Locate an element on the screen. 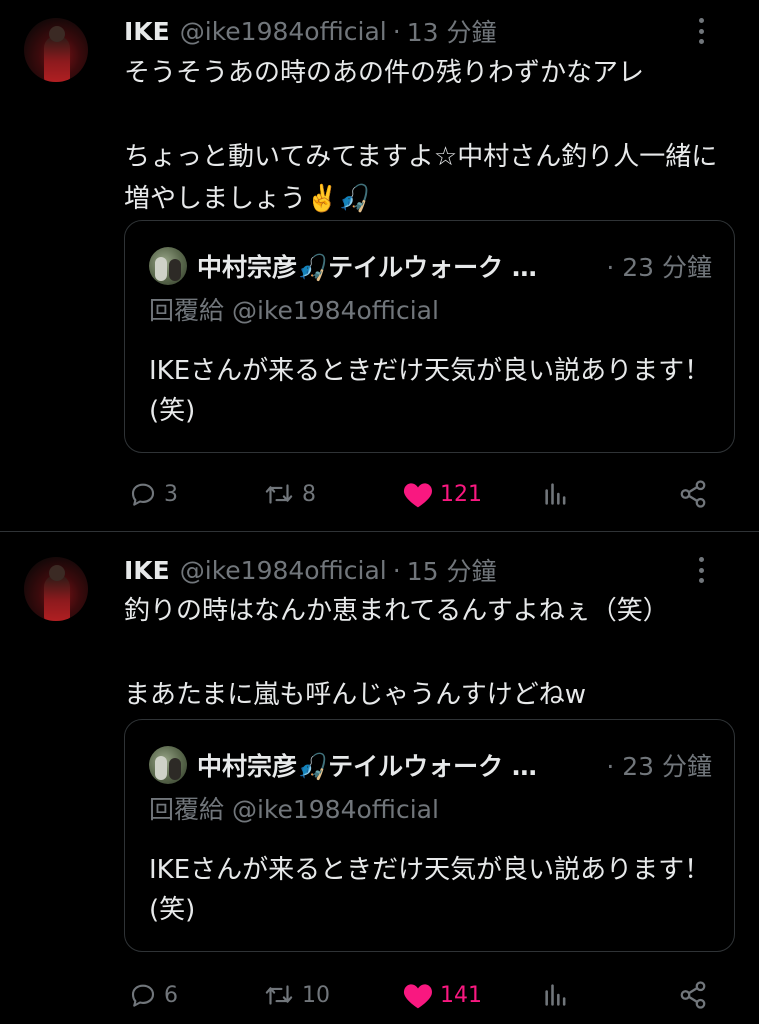  reply-button: 6 is located at coordinates (153, 995).